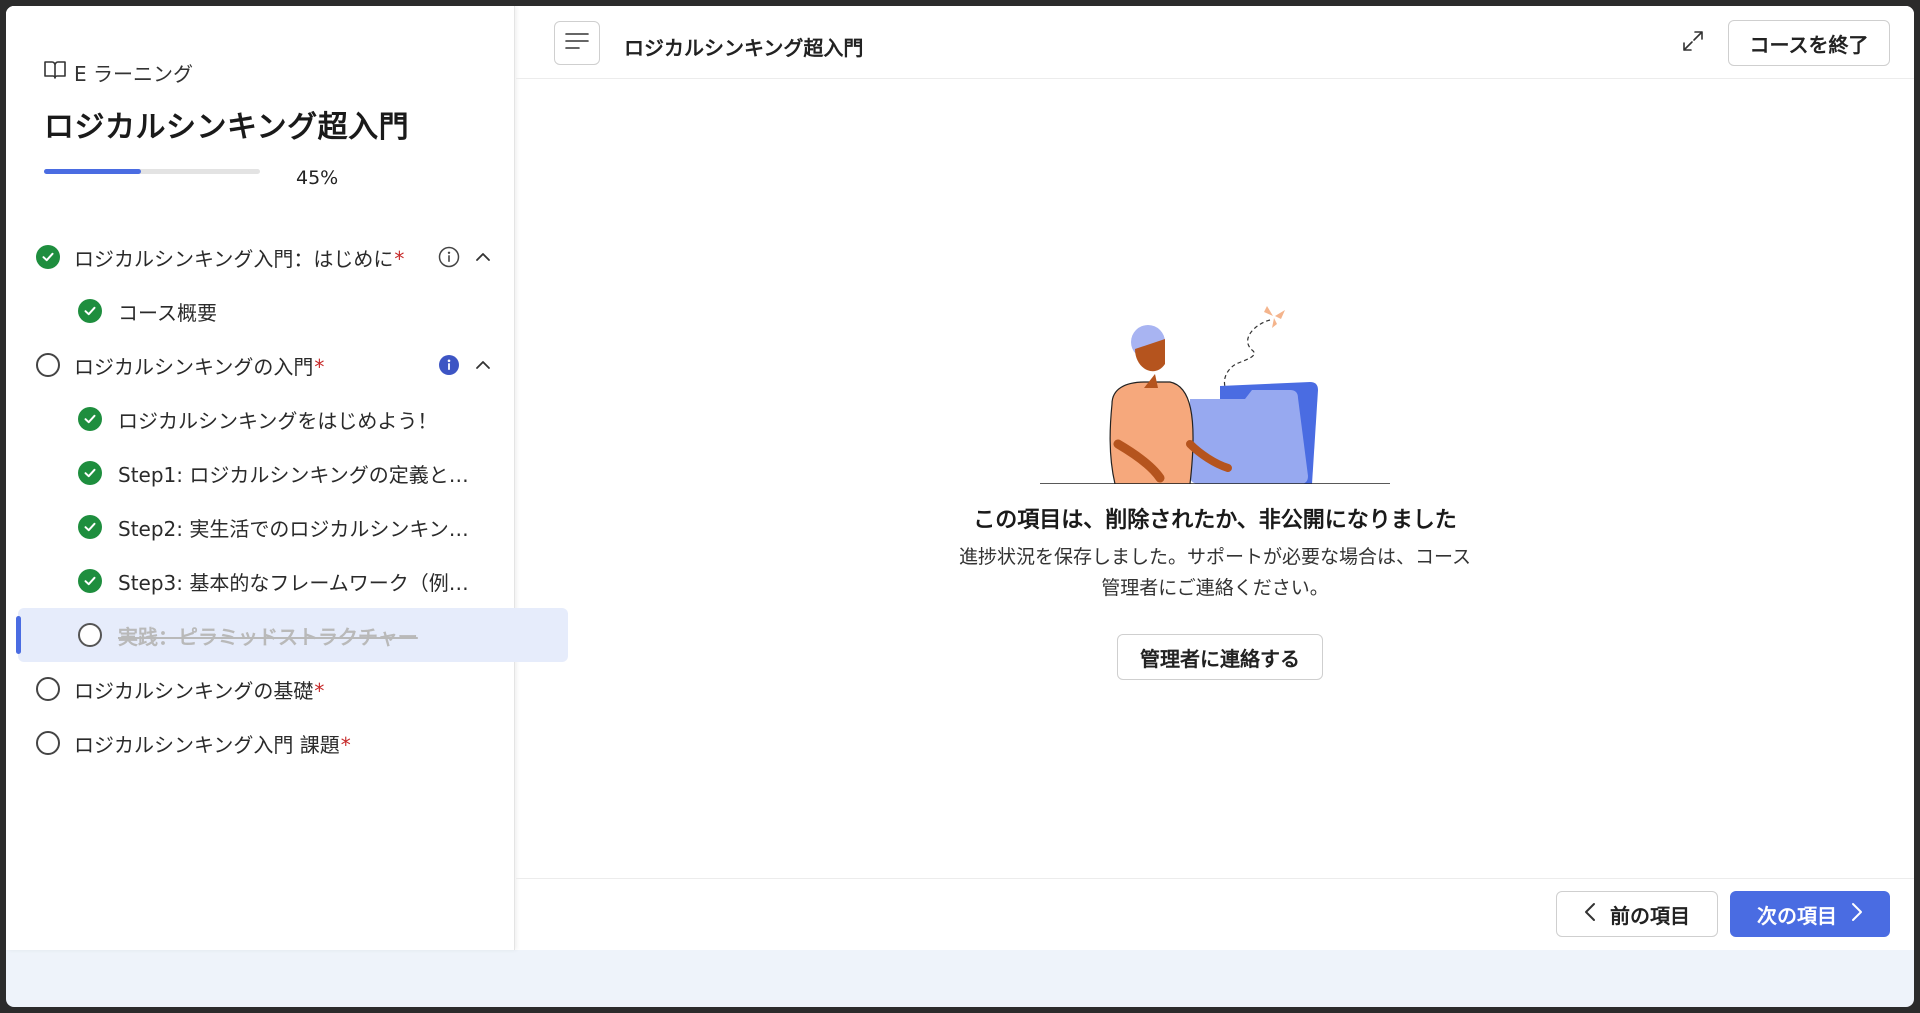  What do you see at coordinates (278, 420) in the screenshot?
I see `lesson-label: ロジカルシンキングをはじめよう！` at bounding box center [278, 420].